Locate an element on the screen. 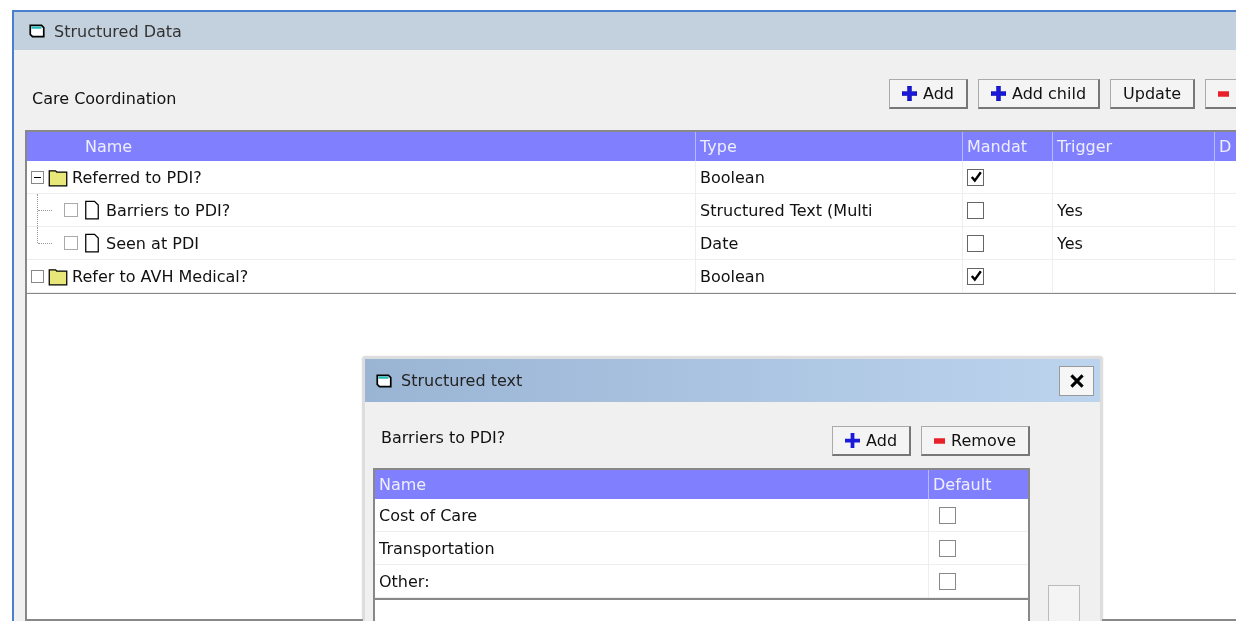 The height and width of the screenshot is (621, 1236). close-icon is located at coordinates (1076, 380).